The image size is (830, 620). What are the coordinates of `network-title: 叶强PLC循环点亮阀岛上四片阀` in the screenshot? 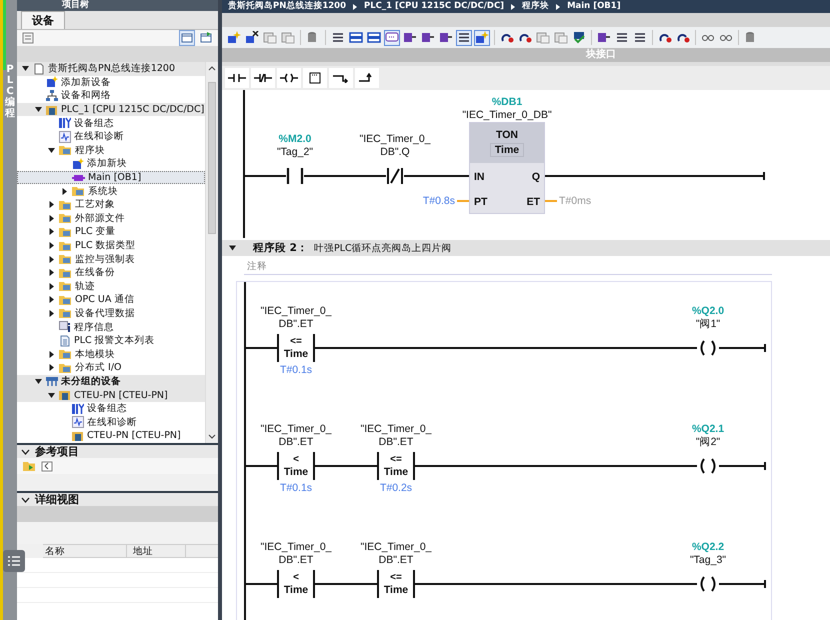 It's located at (383, 248).